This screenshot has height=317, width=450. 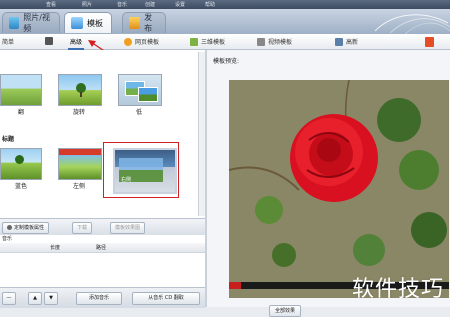 I want to click on tab-template: 模板, so click(x=88, y=22).